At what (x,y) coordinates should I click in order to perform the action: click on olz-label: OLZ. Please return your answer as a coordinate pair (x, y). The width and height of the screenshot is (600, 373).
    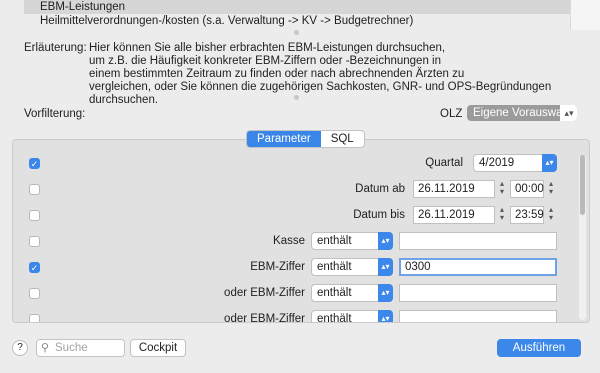
    Looking at the image, I should click on (451, 114).